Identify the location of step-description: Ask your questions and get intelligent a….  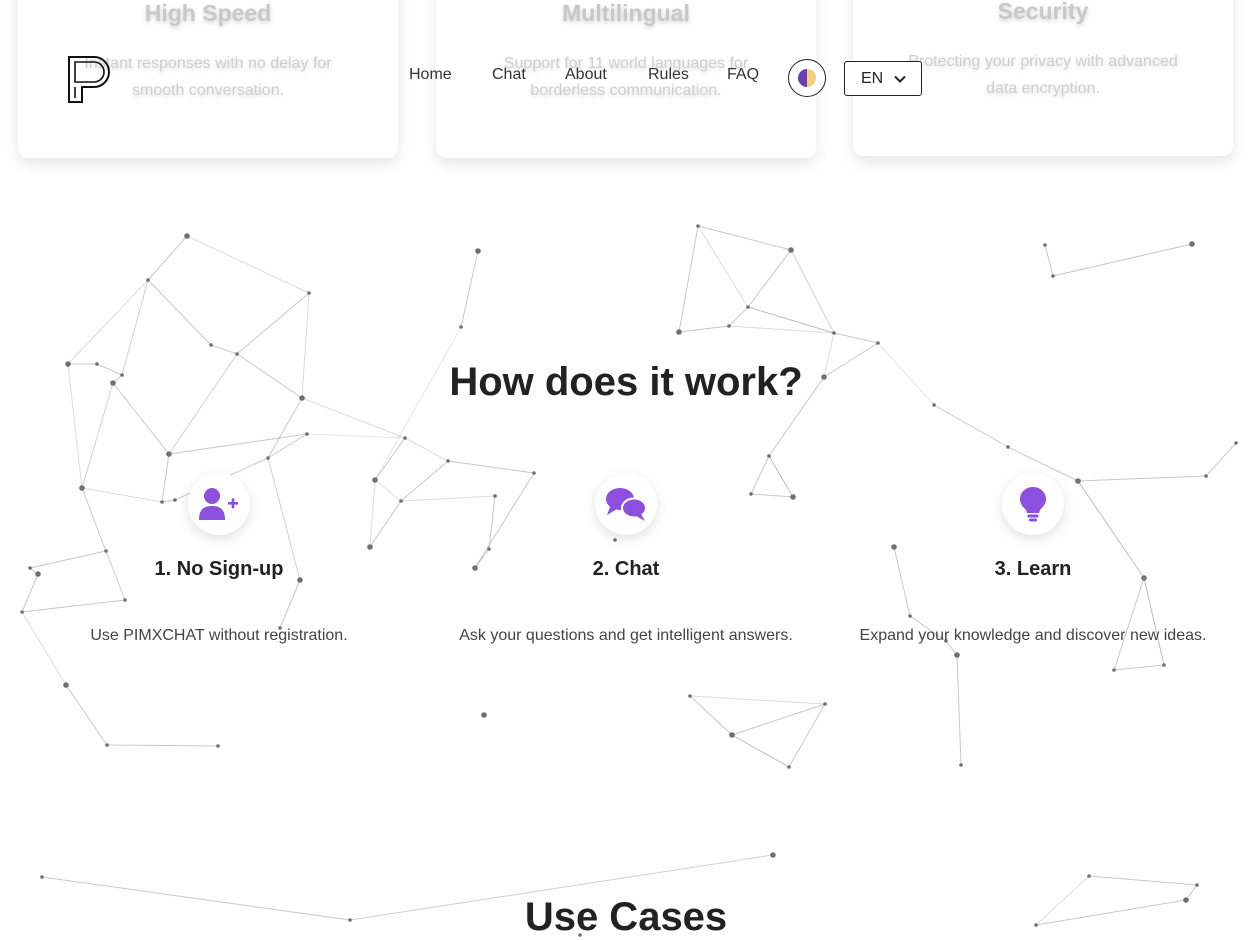
(626, 635).